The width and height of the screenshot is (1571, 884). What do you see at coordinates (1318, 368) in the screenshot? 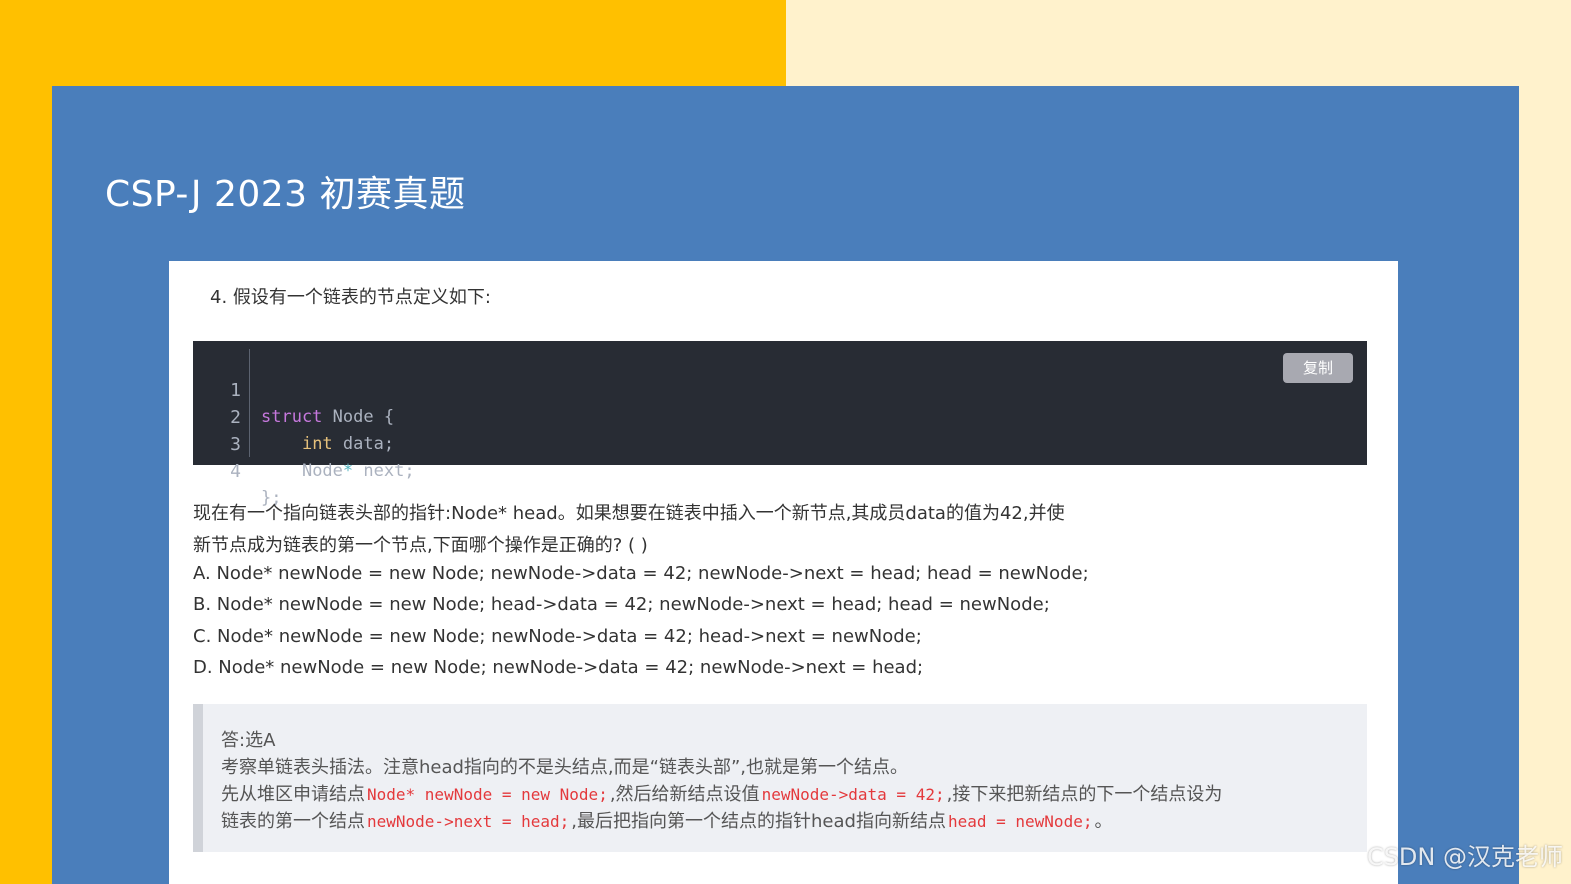
I see `copy-button: 复制` at bounding box center [1318, 368].